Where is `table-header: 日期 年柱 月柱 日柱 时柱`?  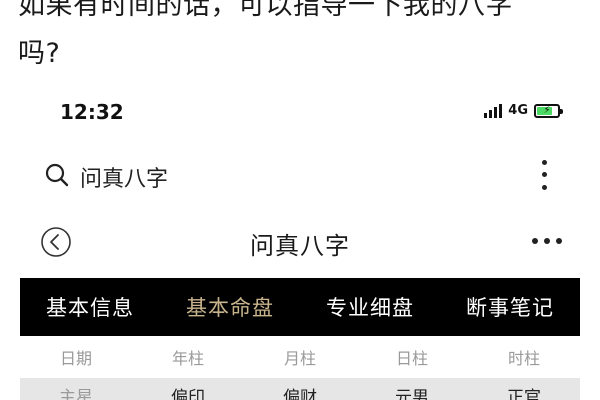 table-header: 日期 年柱 月柱 日柱 时柱 is located at coordinates (300, 357).